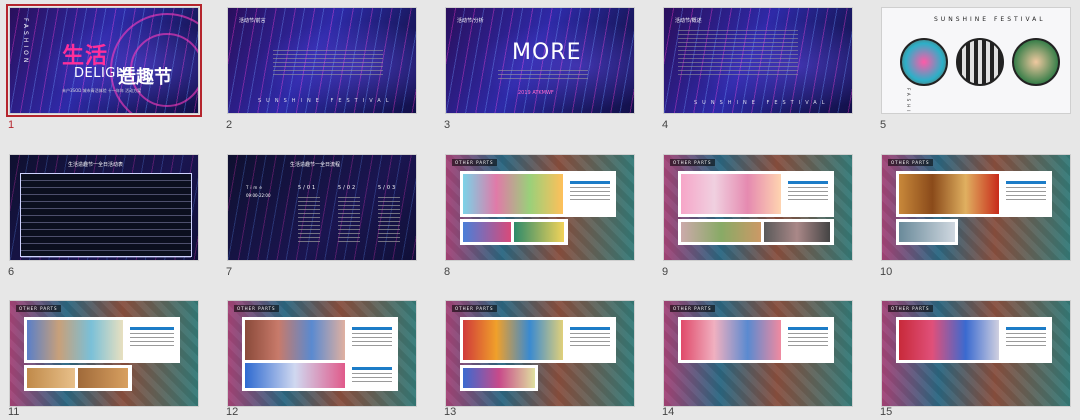 The width and height of the screenshot is (1080, 420). I want to click on slide-1-title-cn2: 造趣节, so click(145, 77).